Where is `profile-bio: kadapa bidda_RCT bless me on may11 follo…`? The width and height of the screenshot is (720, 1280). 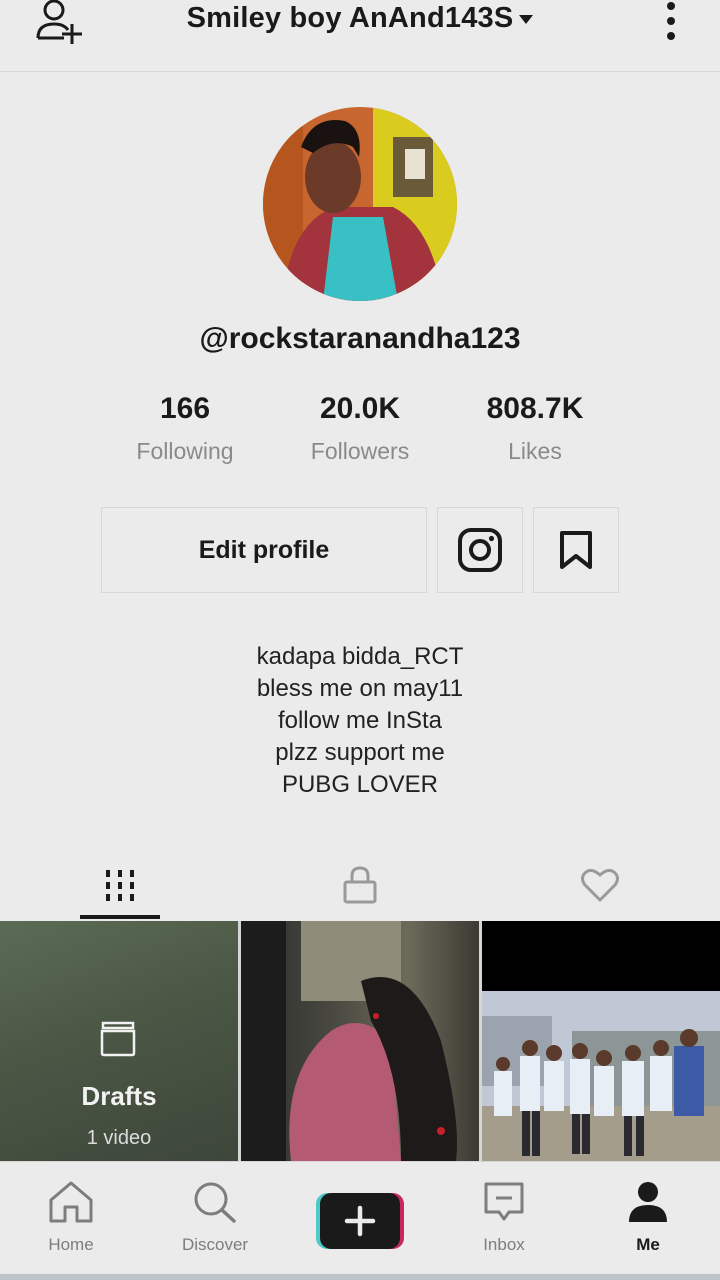 profile-bio: kadapa bidda_RCT bless me on may11 follo… is located at coordinates (360, 721).